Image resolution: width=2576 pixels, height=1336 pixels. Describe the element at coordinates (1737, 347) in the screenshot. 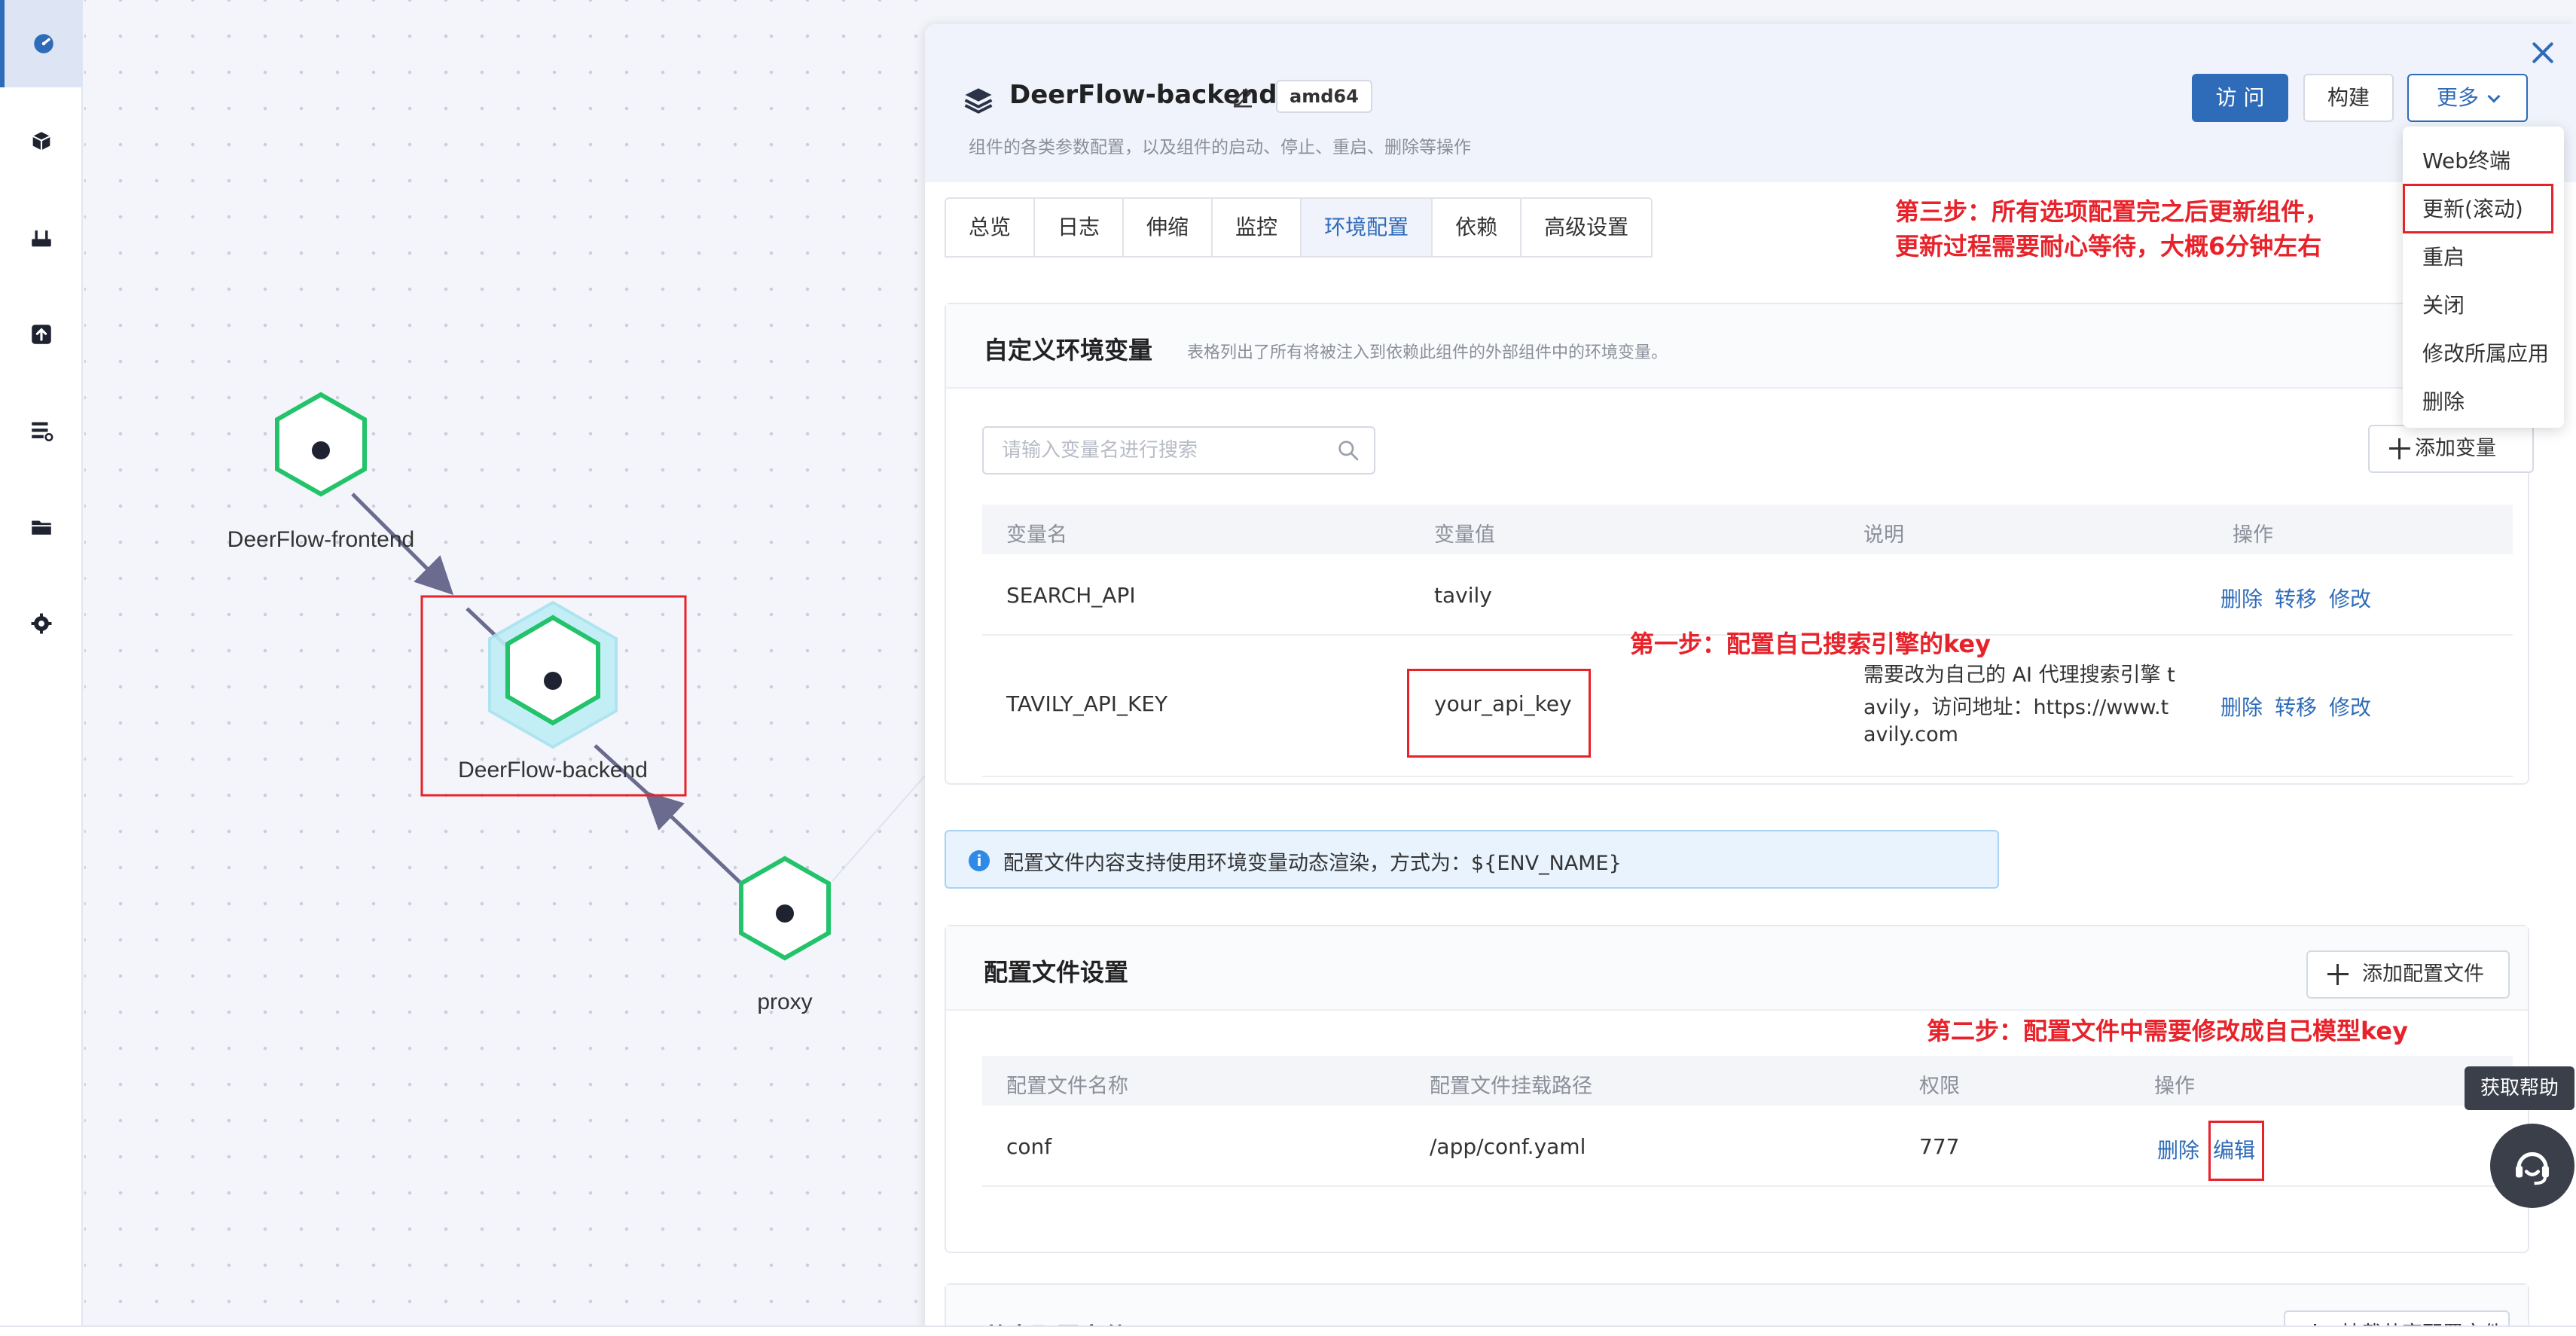

I see `env-vars-header: 自定义环境变量 表格列出了所有将被注入到依赖此组件的外部组件中的环境变量。` at that location.